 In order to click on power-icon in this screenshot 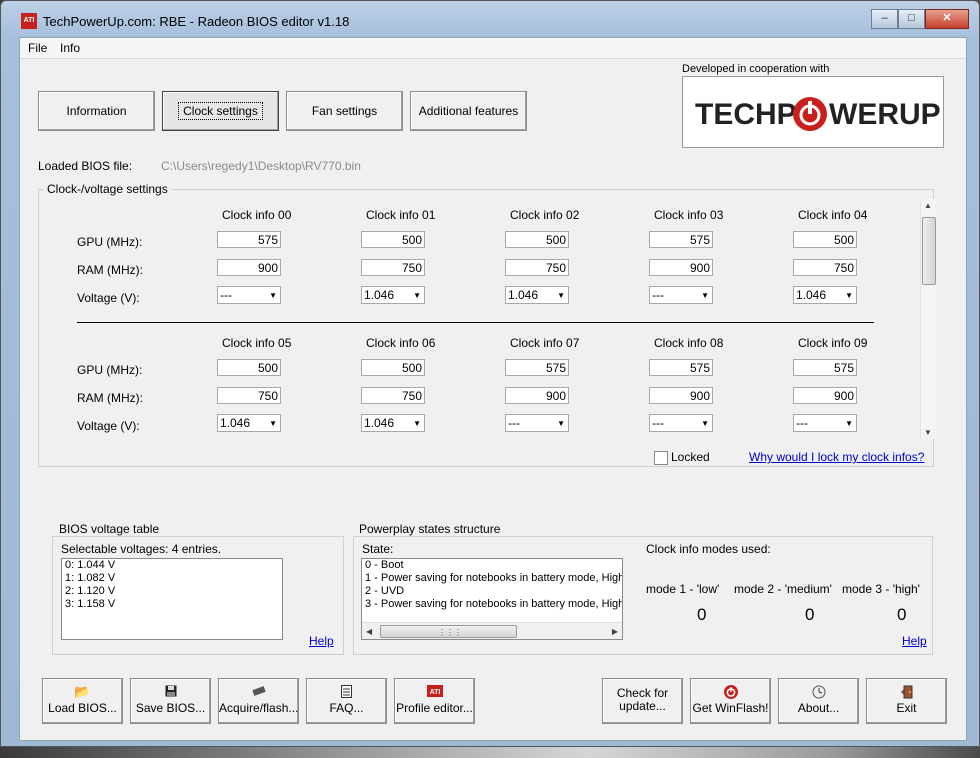, I will do `click(810, 114)`.